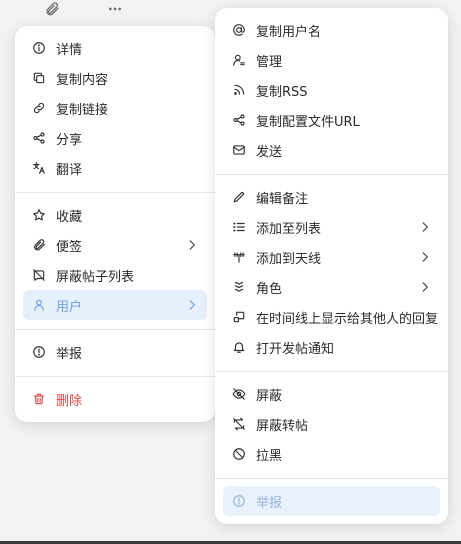  What do you see at coordinates (100, 10) in the screenshot?
I see `note-toolbar` at bounding box center [100, 10].